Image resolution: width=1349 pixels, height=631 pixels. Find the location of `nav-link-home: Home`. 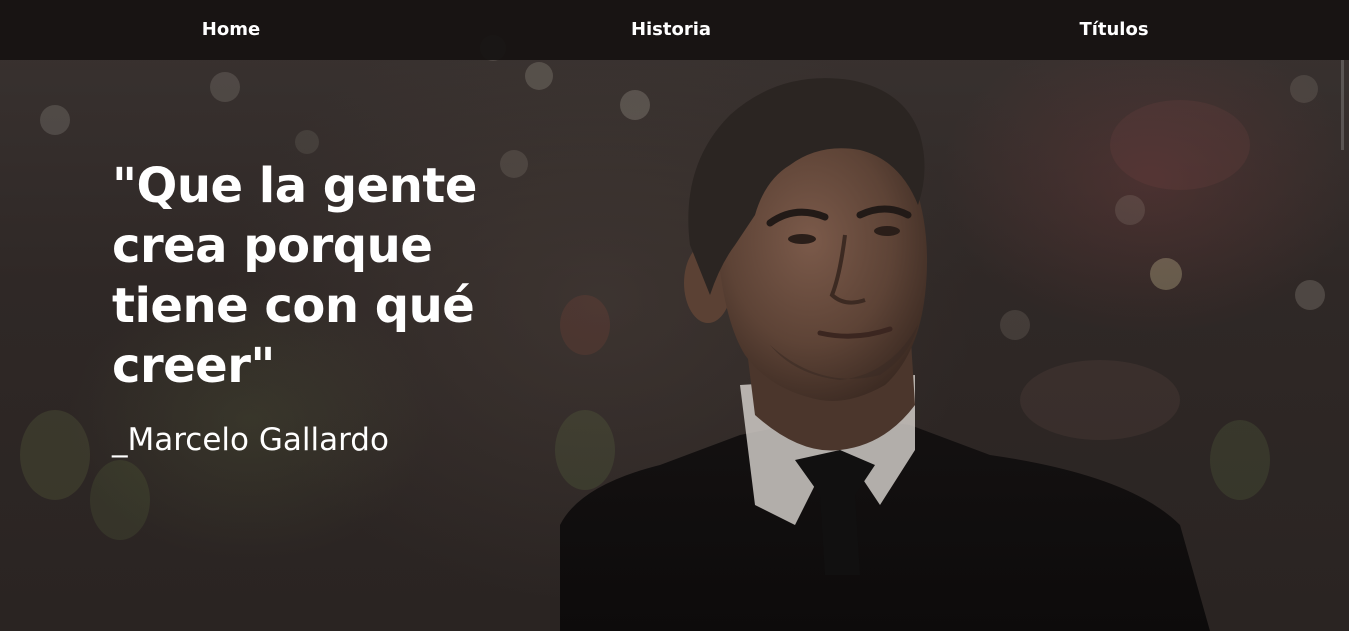

nav-link-home: Home is located at coordinates (231, 30).